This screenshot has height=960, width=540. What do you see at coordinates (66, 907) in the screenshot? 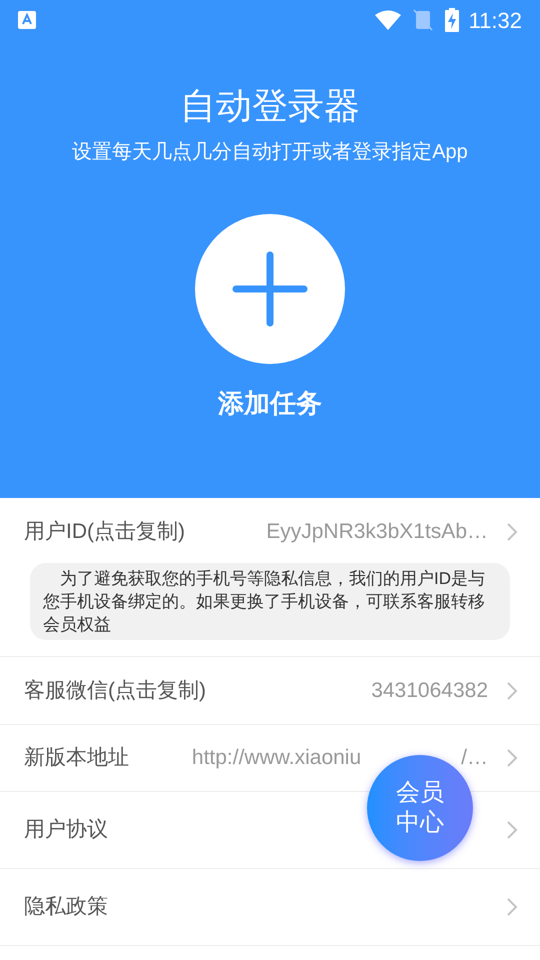
I see `row-label: 隐私政策` at bounding box center [66, 907].